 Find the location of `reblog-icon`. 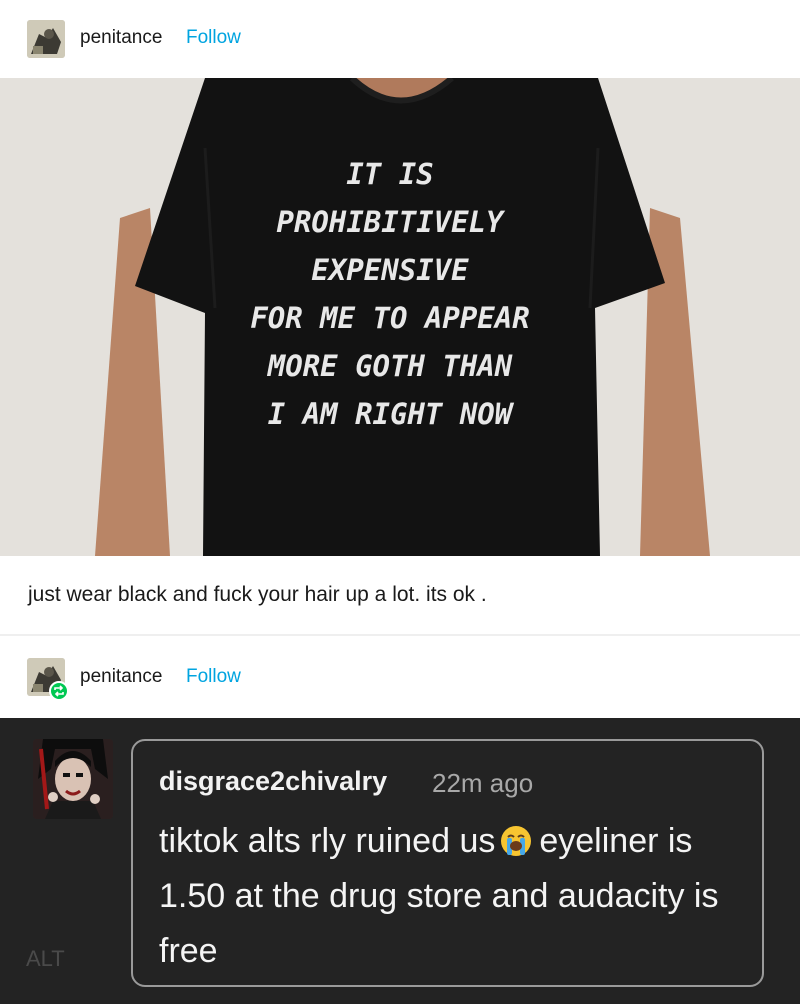

reblog-icon is located at coordinates (59, 691).